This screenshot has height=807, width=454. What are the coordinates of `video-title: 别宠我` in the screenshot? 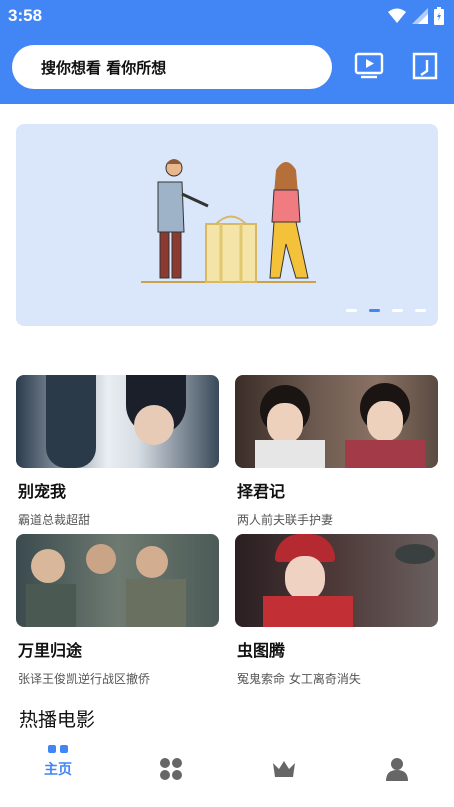 It's located at (42, 491).